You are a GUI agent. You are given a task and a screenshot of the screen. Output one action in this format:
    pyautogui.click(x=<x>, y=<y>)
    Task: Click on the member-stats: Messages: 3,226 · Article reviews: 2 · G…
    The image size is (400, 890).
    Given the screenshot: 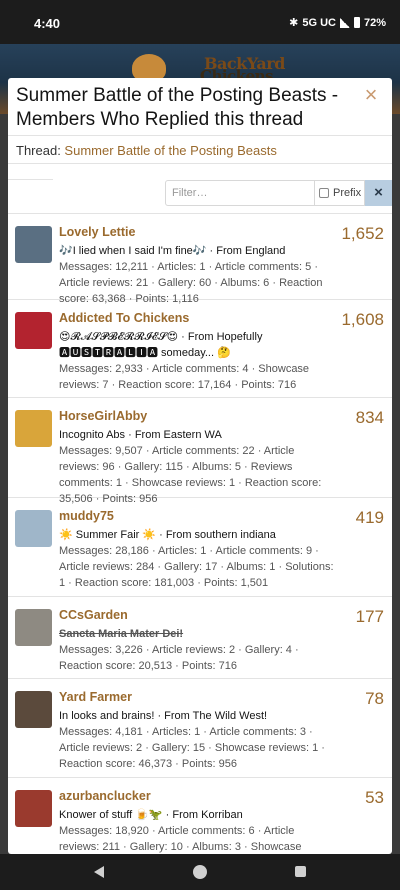 What is the action you would take?
    pyautogui.click(x=179, y=658)
    